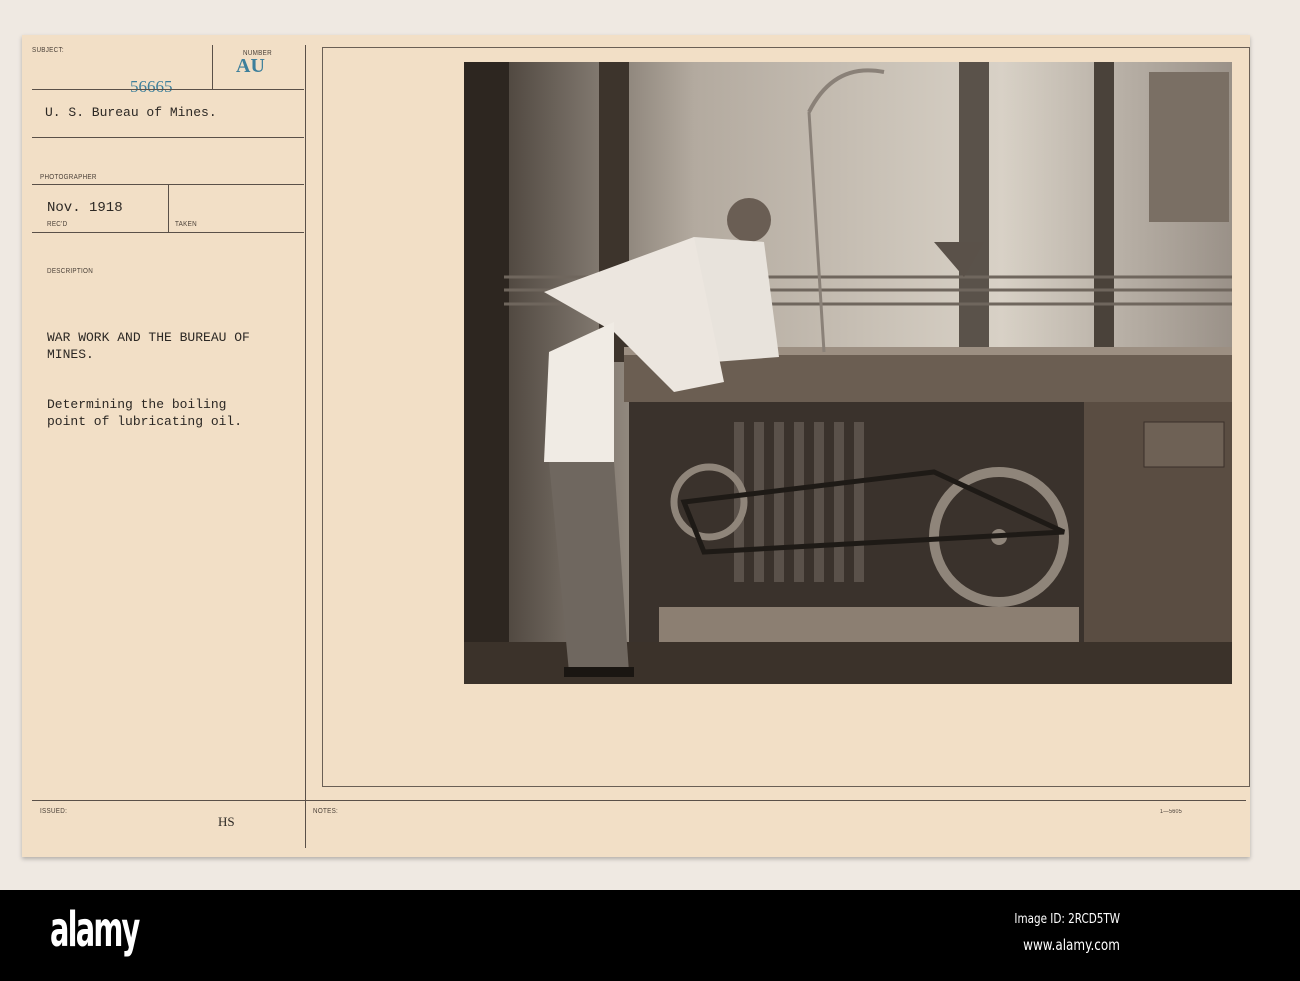 This screenshot has width=1300, height=981. Describe the element at coordinates (85, 208) in the screenshot. I see `recd-value: Nov. 1918` at that location.